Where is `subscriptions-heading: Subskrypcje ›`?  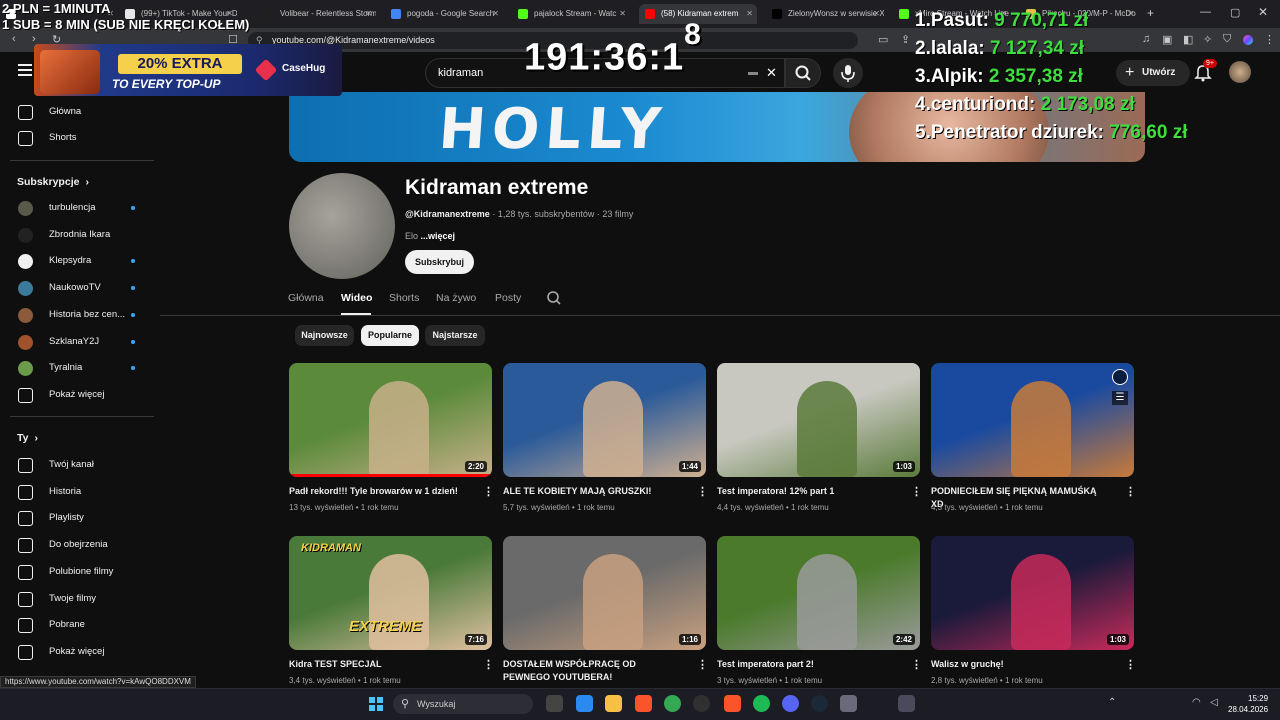
subscriptions-heading: Subskrypcje › is located at coordinates (53, 182).